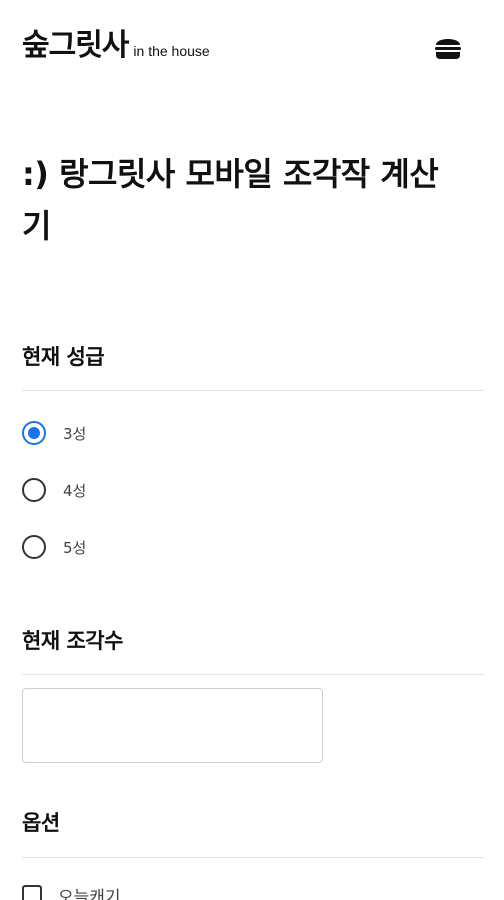 The width and height of the screenshot is (504, 900). What do you see at coordinates (75, 547) in the screenshot?
I see `radio-label: 5성` at bounding box center [75, 547].